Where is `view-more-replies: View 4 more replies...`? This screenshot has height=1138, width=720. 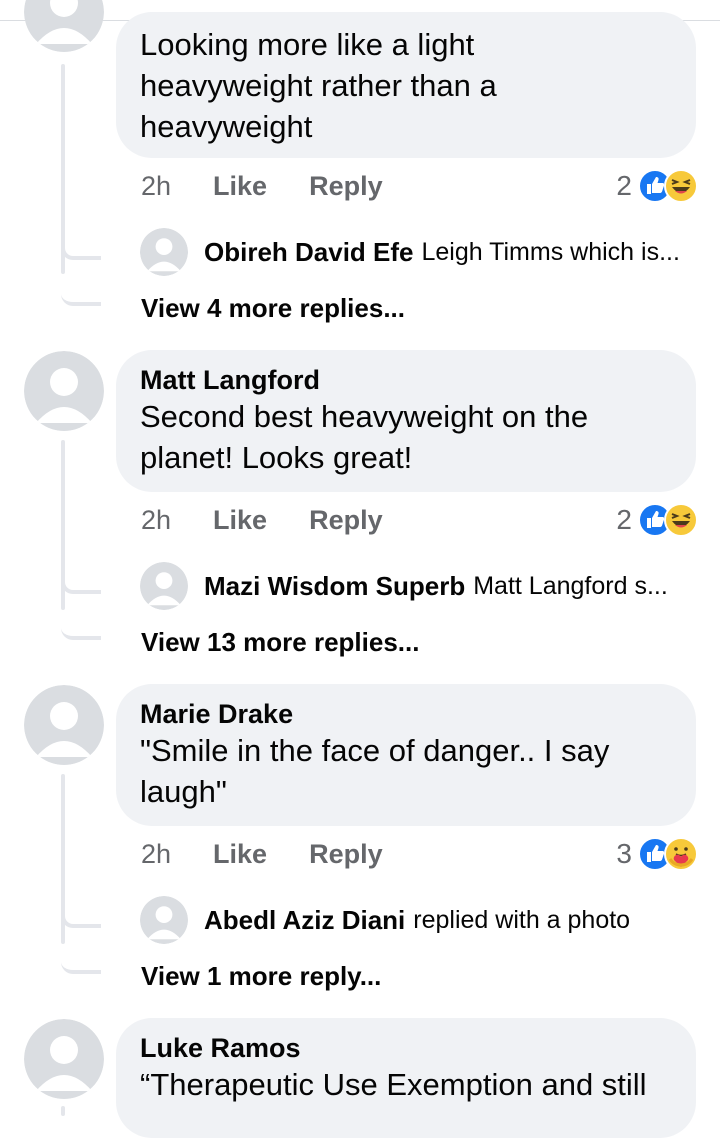 view-more-replies: View 4 more replies... is located at coordinates (273, 308).